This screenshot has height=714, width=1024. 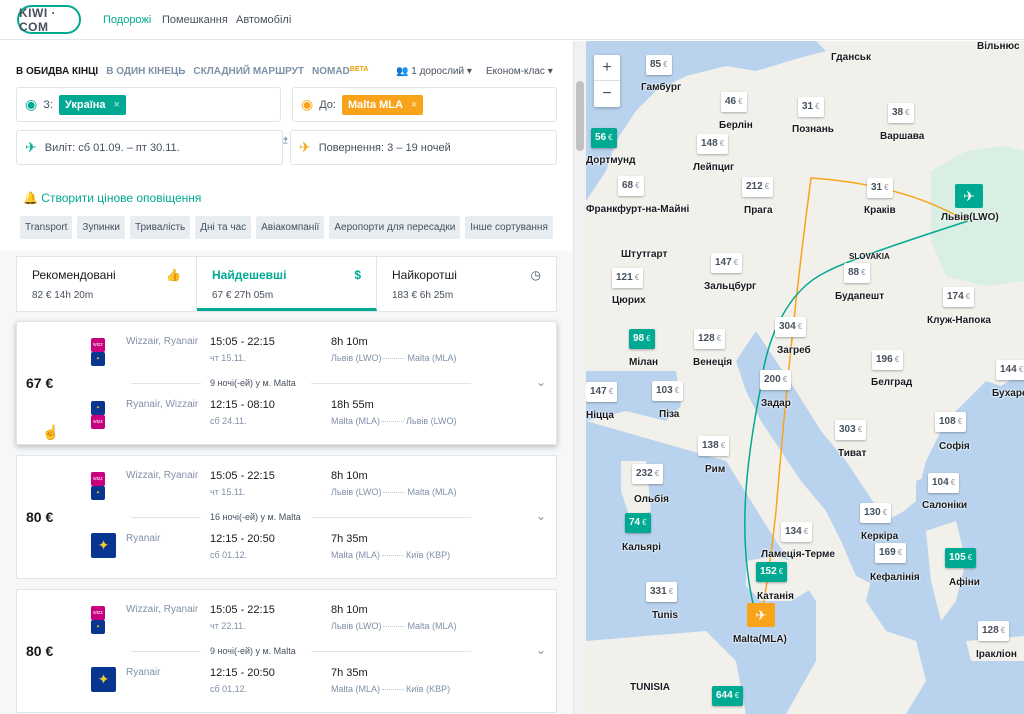 What do you see at coordinates (662, 592) in the screenshot?
I see `price-pin: 331 €` at bounding box center [662, 592].